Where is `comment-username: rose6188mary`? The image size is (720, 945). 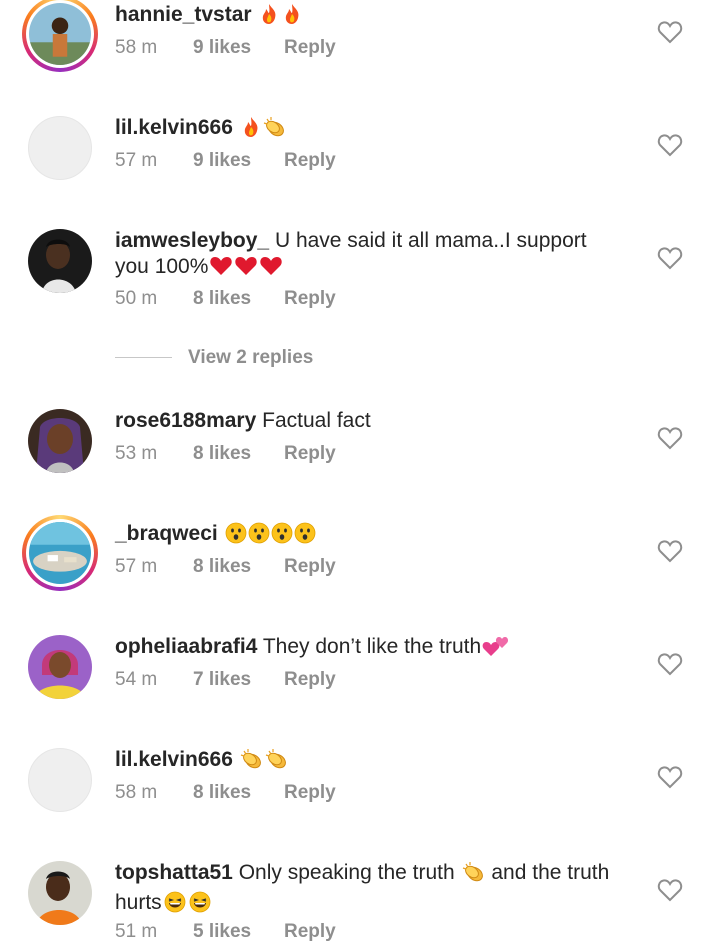
comment-username: rose6188mary is located at coordinates (185, 420).